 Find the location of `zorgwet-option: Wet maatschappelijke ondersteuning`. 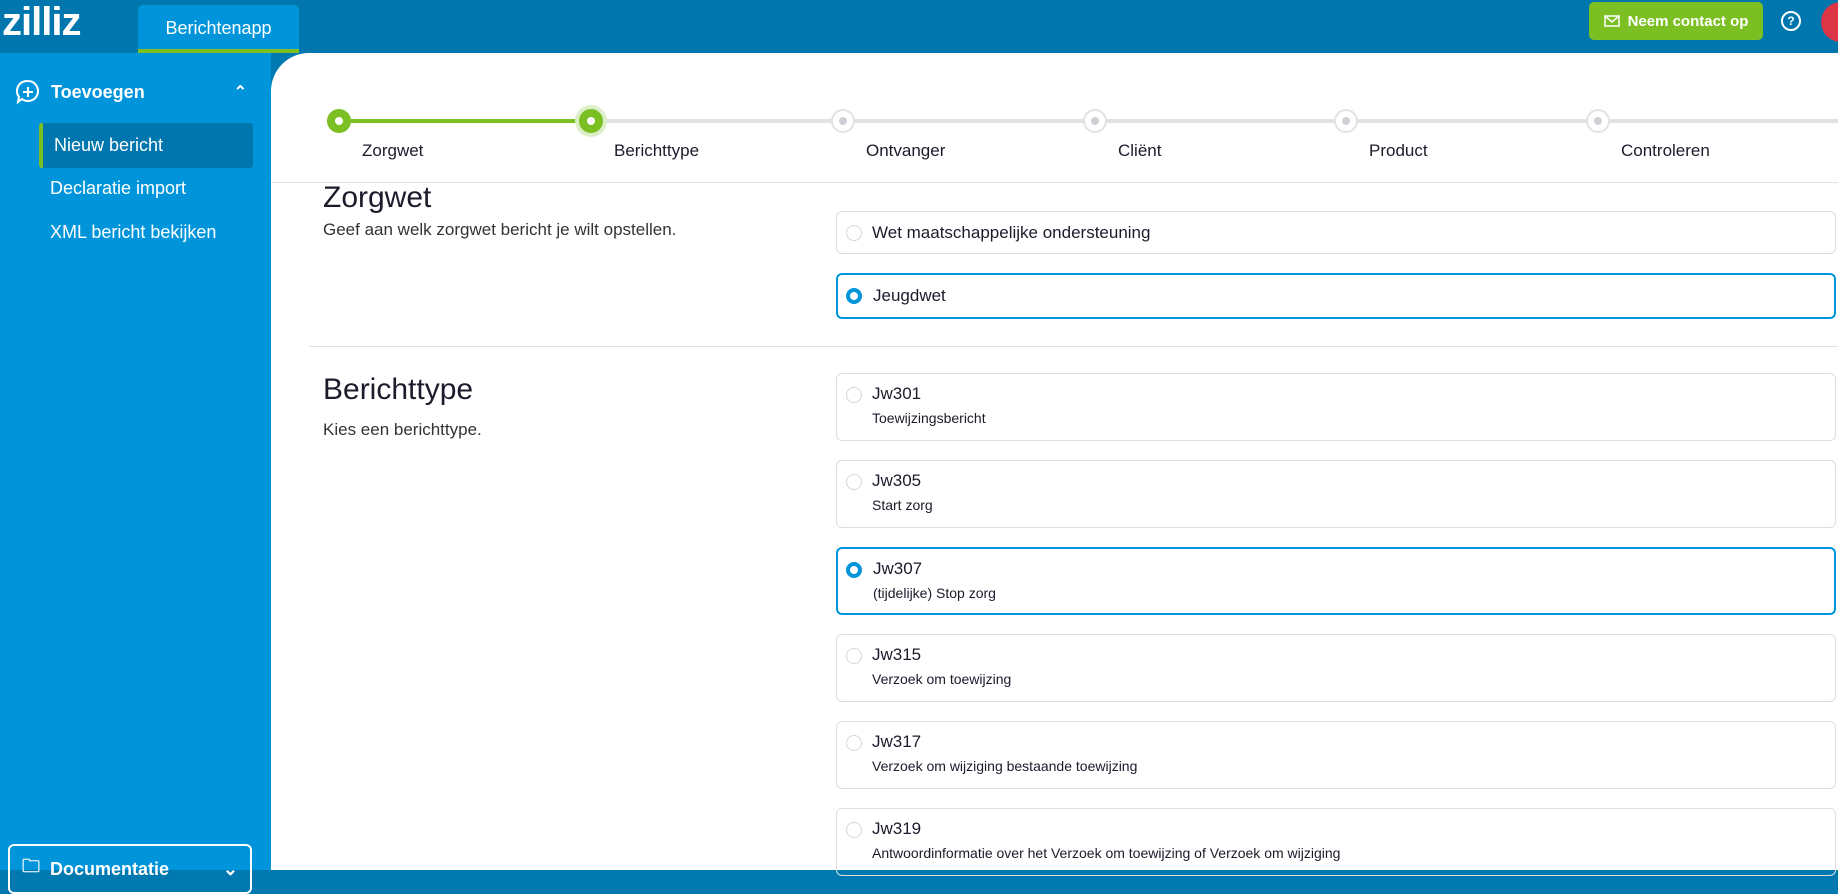

zorgwet-option: Wet maatschappelijke ondersteuning is located at coordinates (1336, 232).